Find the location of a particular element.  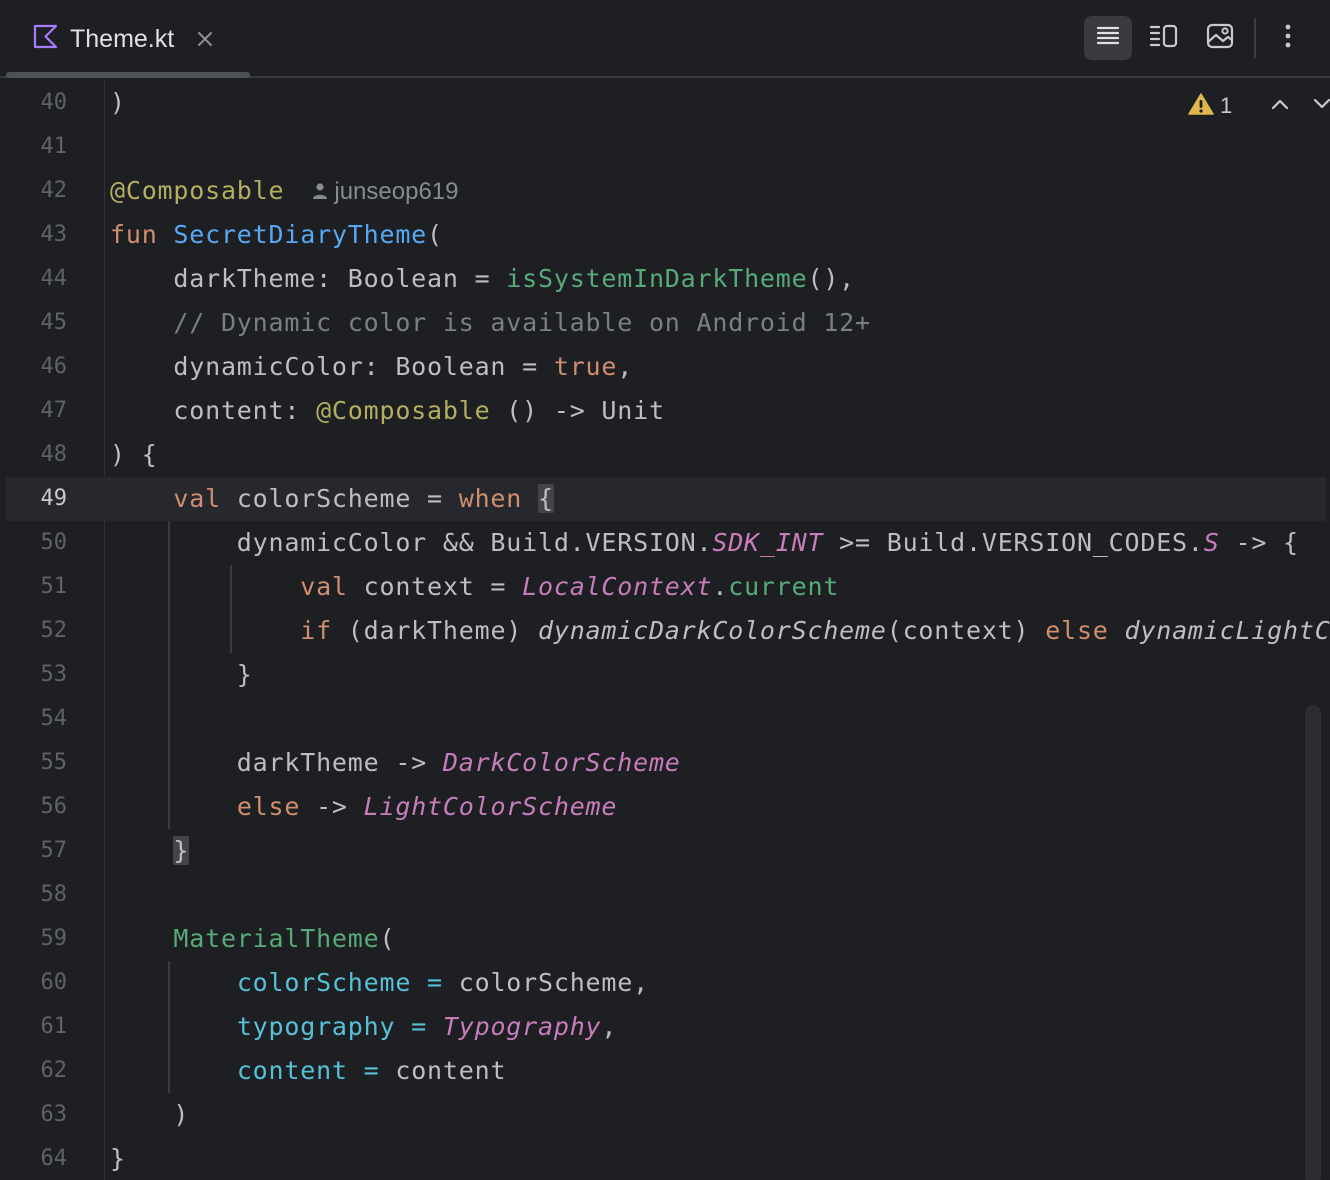

code-line: 59 MaterialTheme( is located at coordinates (665, 939).